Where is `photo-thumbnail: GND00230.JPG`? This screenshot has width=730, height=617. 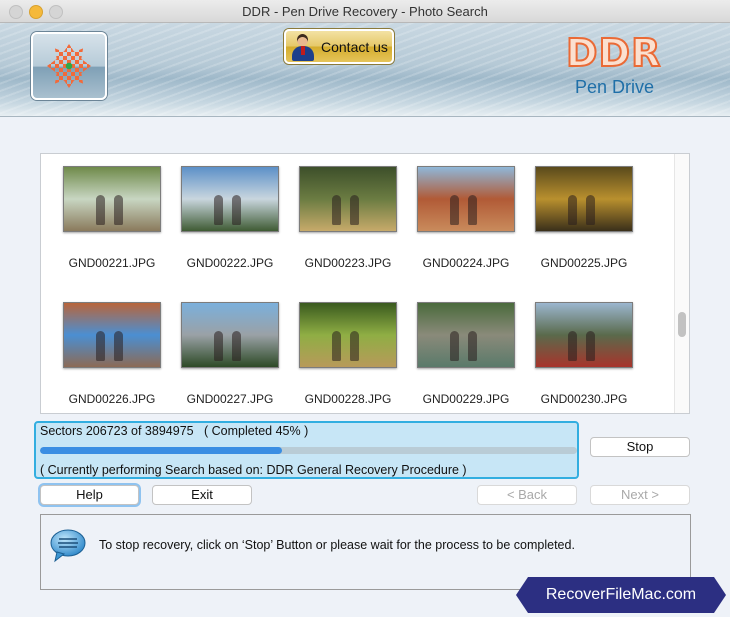
photo-thumbnail: GND00230.JPG is located at coordinates (584, 354).